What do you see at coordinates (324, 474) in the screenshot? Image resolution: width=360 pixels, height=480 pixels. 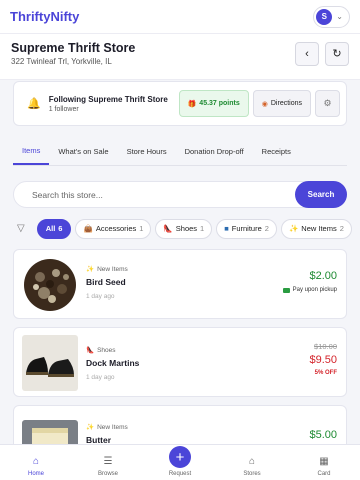 I see `nav-label: Card` at bounding box center [324, 474].